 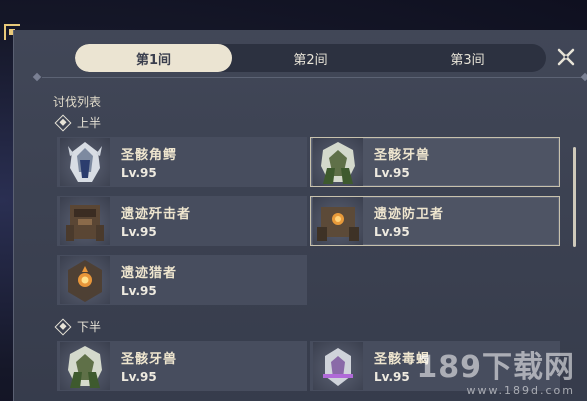 I want to click on site-watermark: 189下载网 www.189d.com, so click(x=495, y=374).